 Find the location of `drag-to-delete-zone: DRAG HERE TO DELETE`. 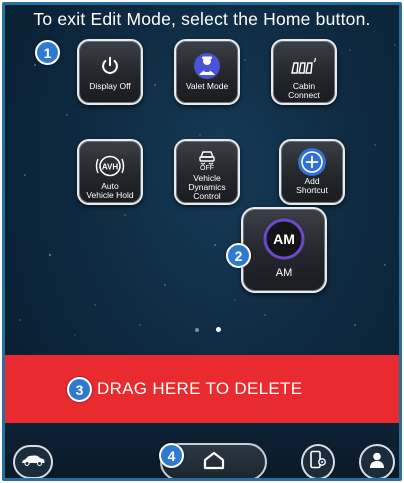

drag-to-delete-zone: DRAG HERE TO DELETE is located at coordinates (202, 389).